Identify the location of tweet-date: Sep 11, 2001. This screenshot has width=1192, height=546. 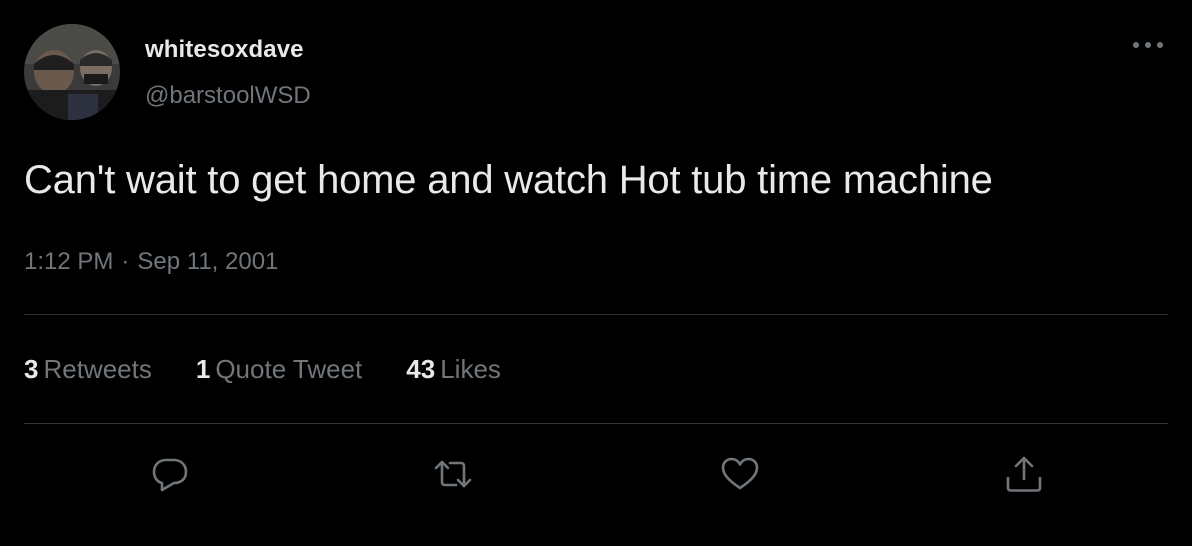
(208, 261).